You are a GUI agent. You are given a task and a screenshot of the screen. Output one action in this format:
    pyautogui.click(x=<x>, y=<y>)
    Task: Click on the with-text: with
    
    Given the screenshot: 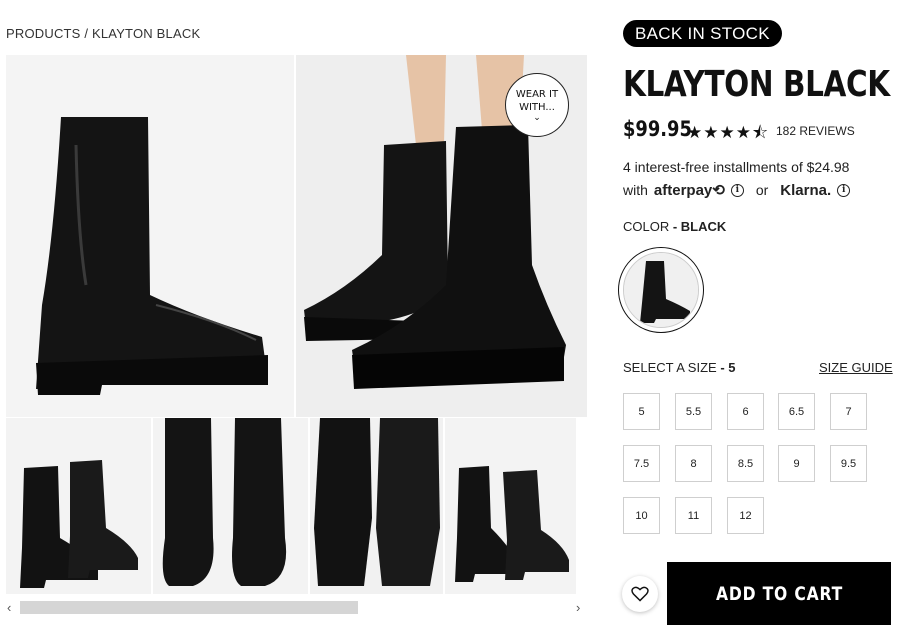 What is the action you would take?
    pyautogui.click(x=635, y=190)
    